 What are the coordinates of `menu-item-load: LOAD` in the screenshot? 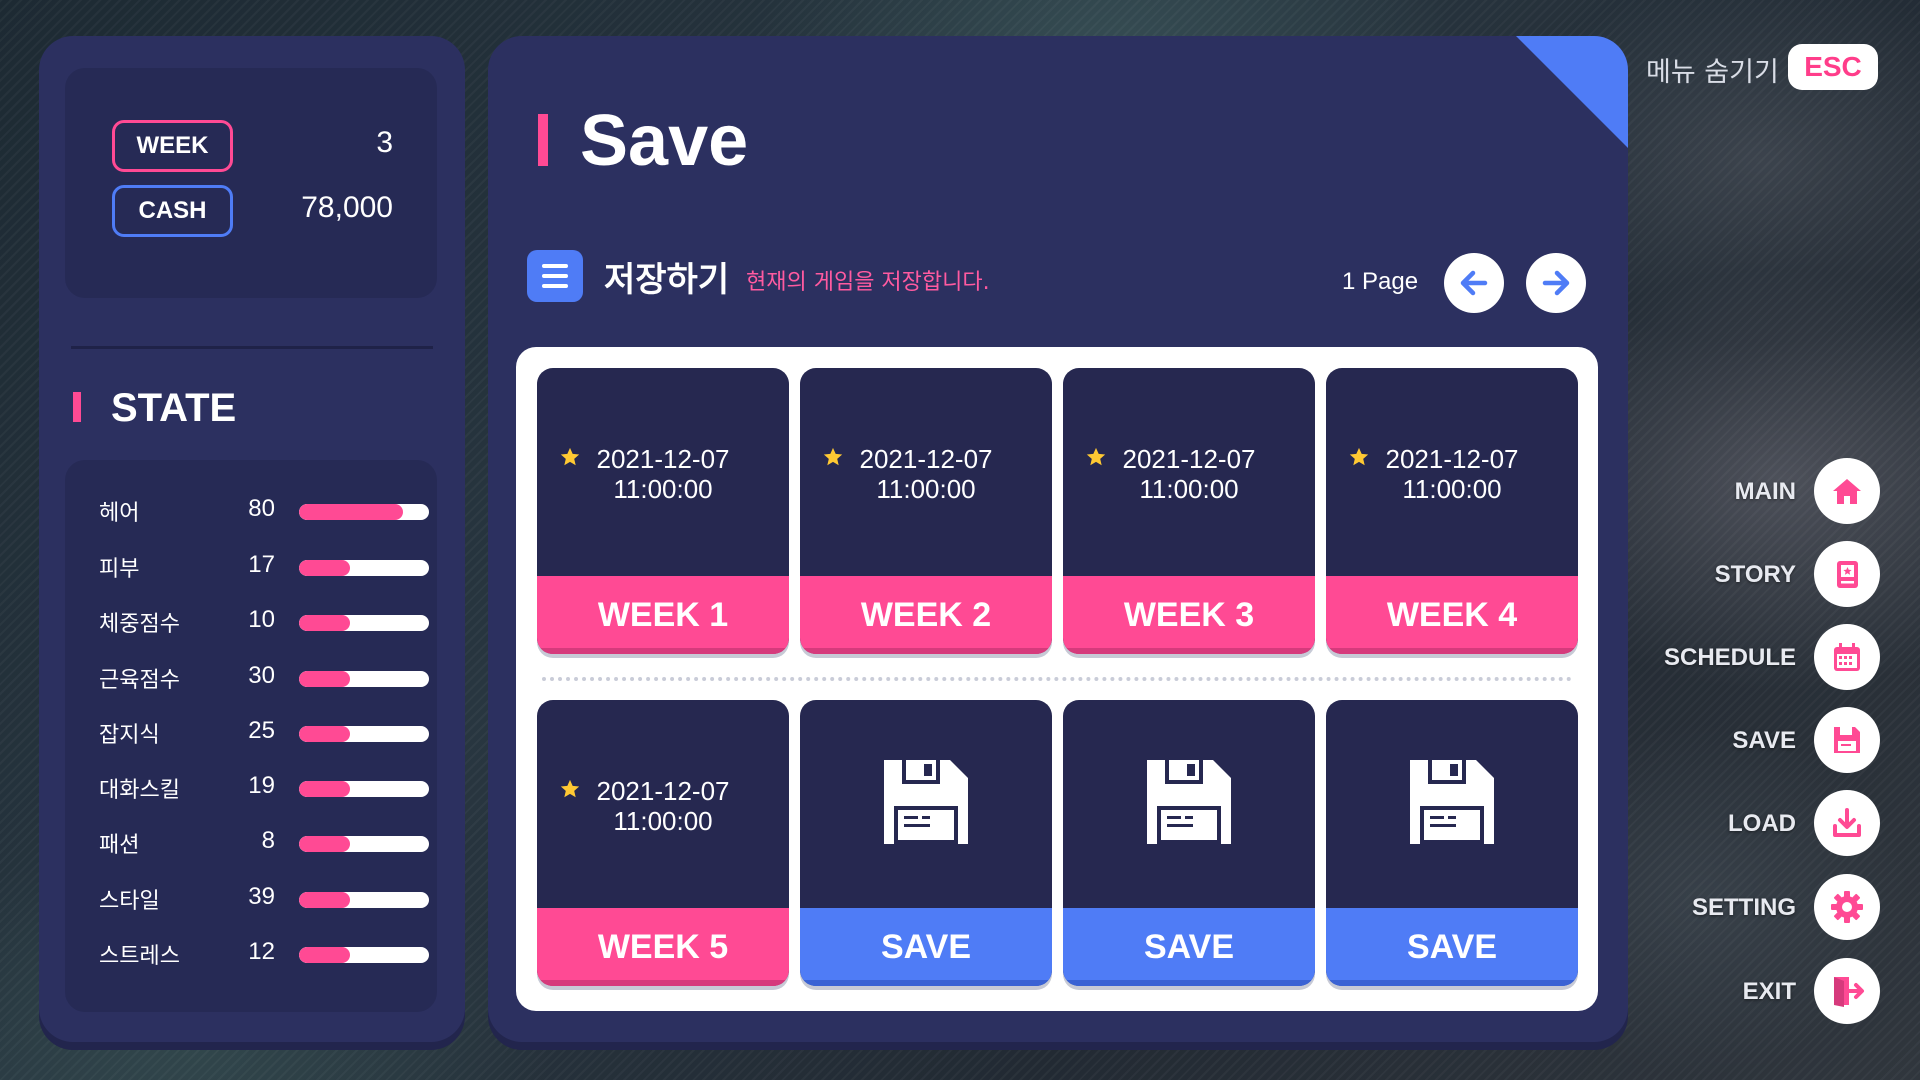 It's located at (1760, 823).